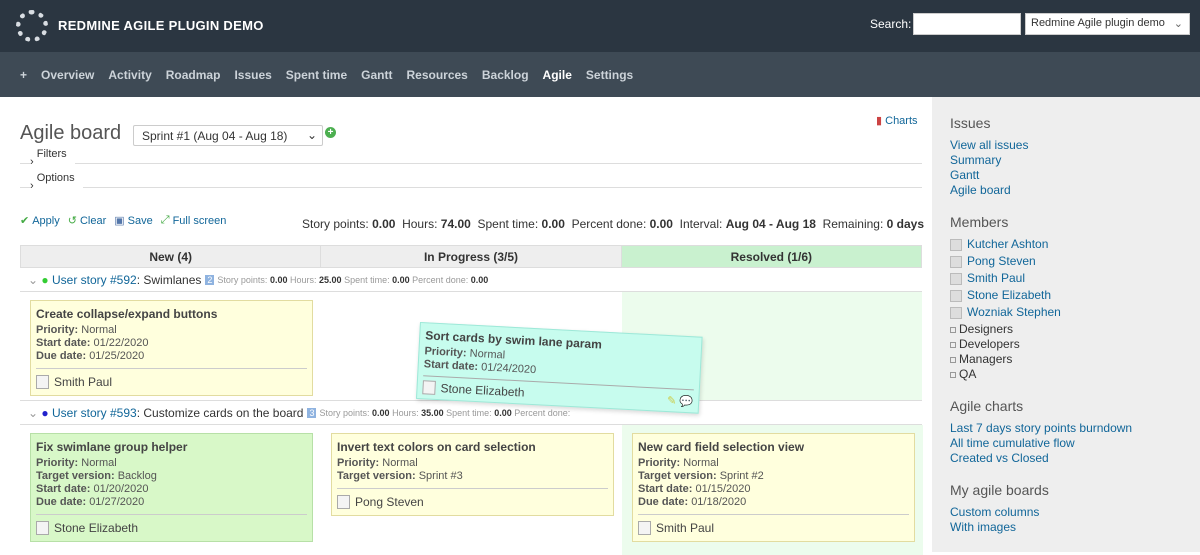 This screenshot has width=1200, height=555. Describe the element at coordinates (405, 412) in the screenshot. I see `lane-stat-label: Hours:` at that location.